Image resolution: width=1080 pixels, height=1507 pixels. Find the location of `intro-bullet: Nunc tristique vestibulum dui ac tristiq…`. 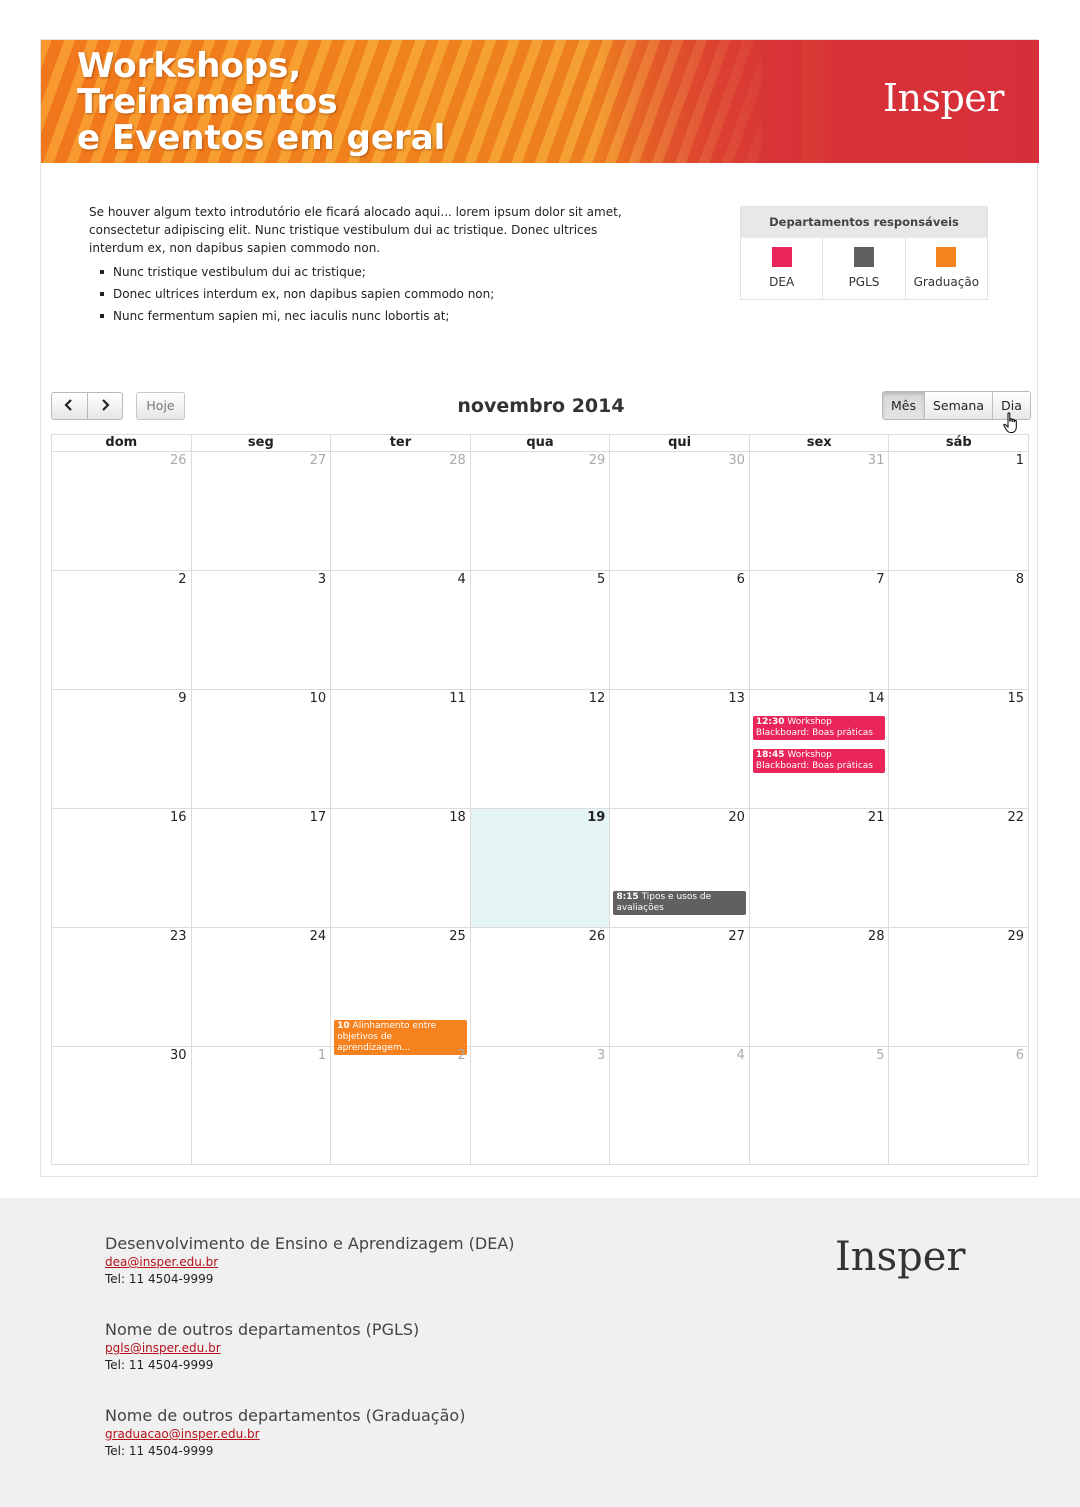

intro-bullet: Nunc tristique vestibulum dui ac tristiq… is located at coordinates (369, 272).